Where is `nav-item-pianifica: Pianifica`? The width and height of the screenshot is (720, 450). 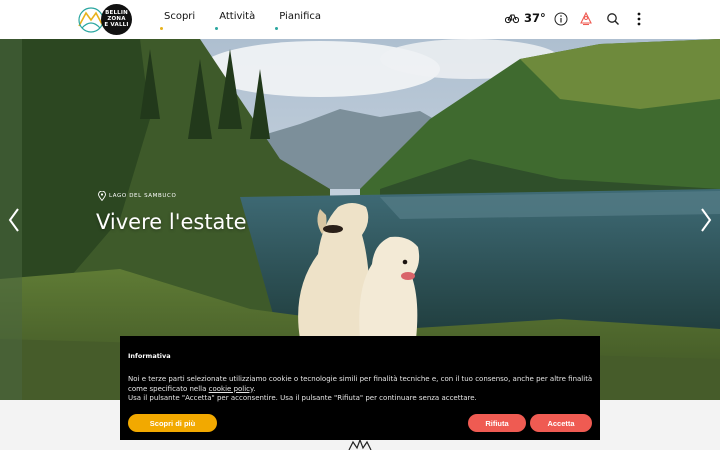 nav-item-pianifica: Pianifica is located at coordinates (298, 20).